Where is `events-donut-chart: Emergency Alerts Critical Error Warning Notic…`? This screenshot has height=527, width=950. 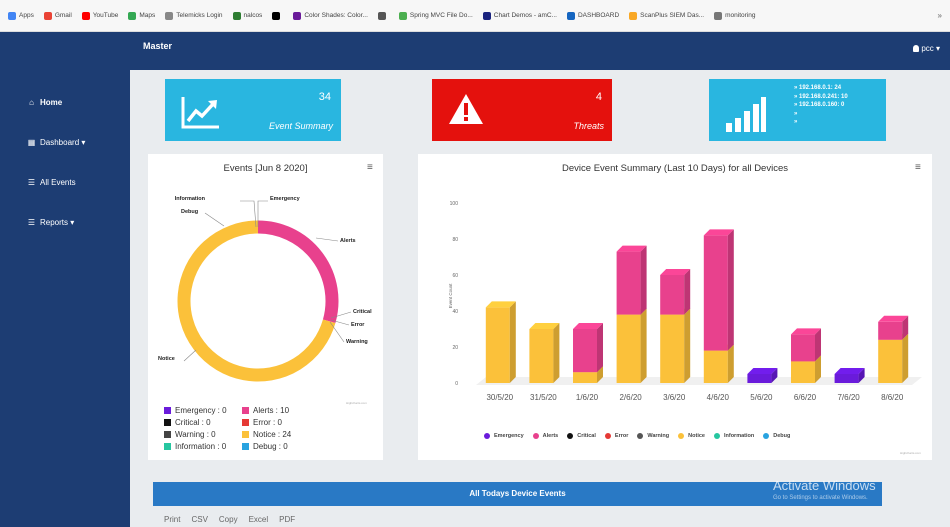
events-donut-chart: Emergency Alerts Critical Error Warning Notic… is located at coordinates (265, 289).